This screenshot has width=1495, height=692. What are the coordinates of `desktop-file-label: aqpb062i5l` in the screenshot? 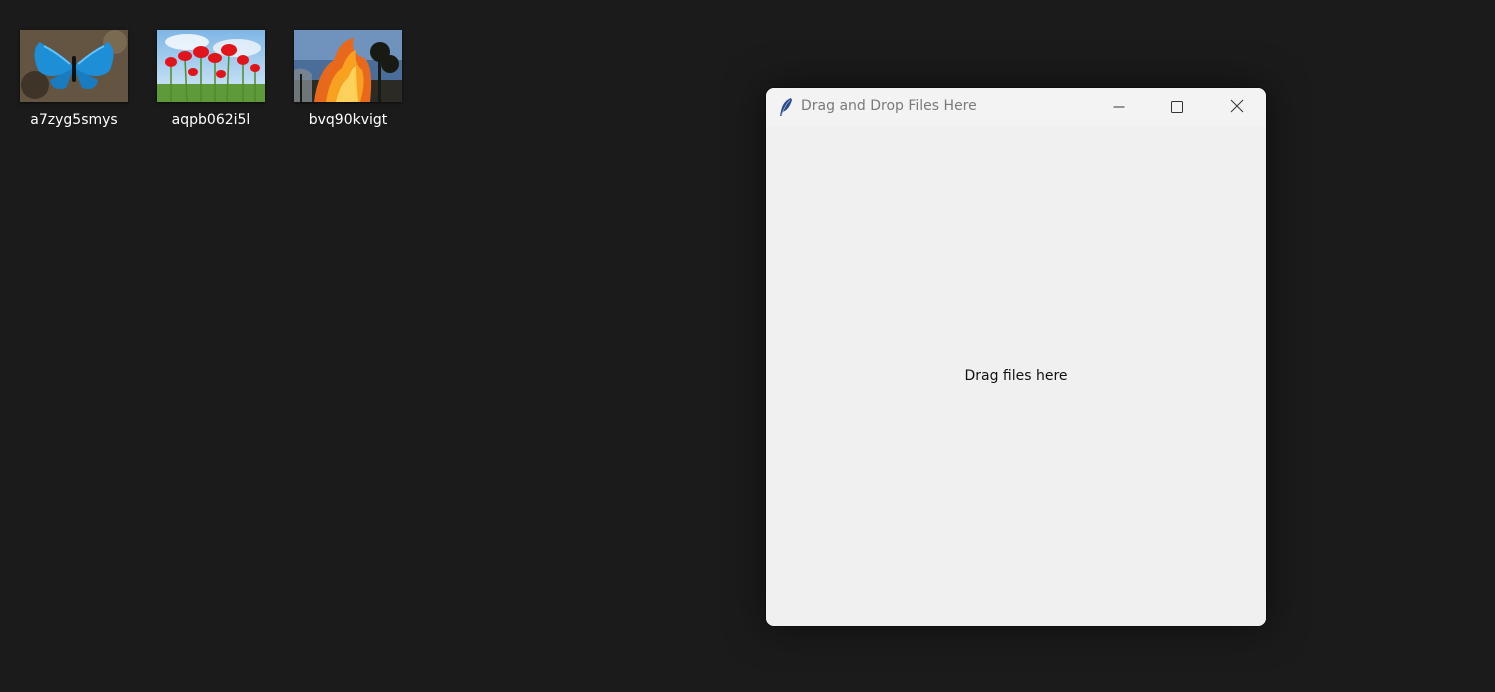 It's located at (211, 120).